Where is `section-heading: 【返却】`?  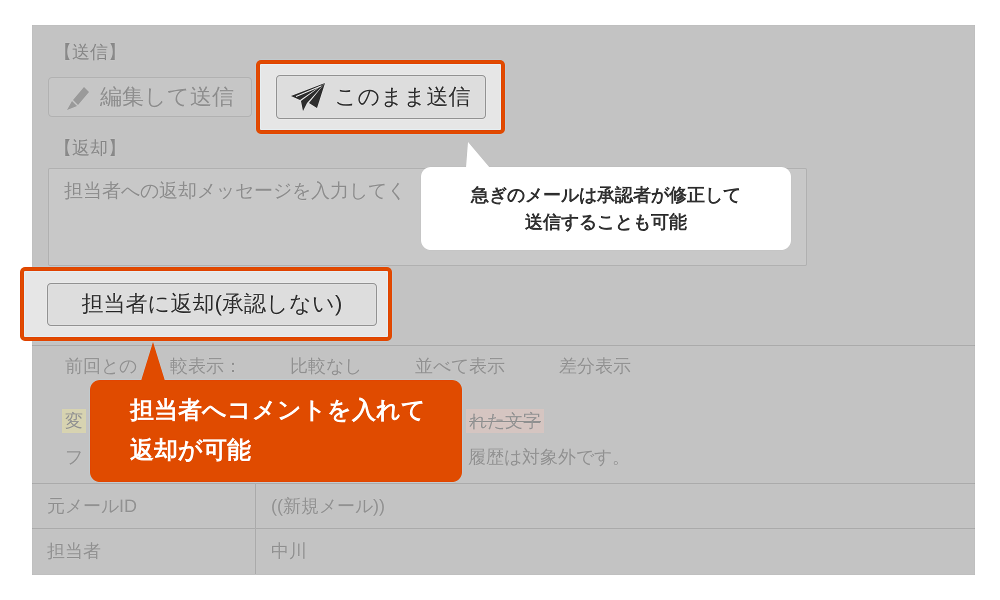 section-heading: 【返却】 is located at coordinates (89, 148).